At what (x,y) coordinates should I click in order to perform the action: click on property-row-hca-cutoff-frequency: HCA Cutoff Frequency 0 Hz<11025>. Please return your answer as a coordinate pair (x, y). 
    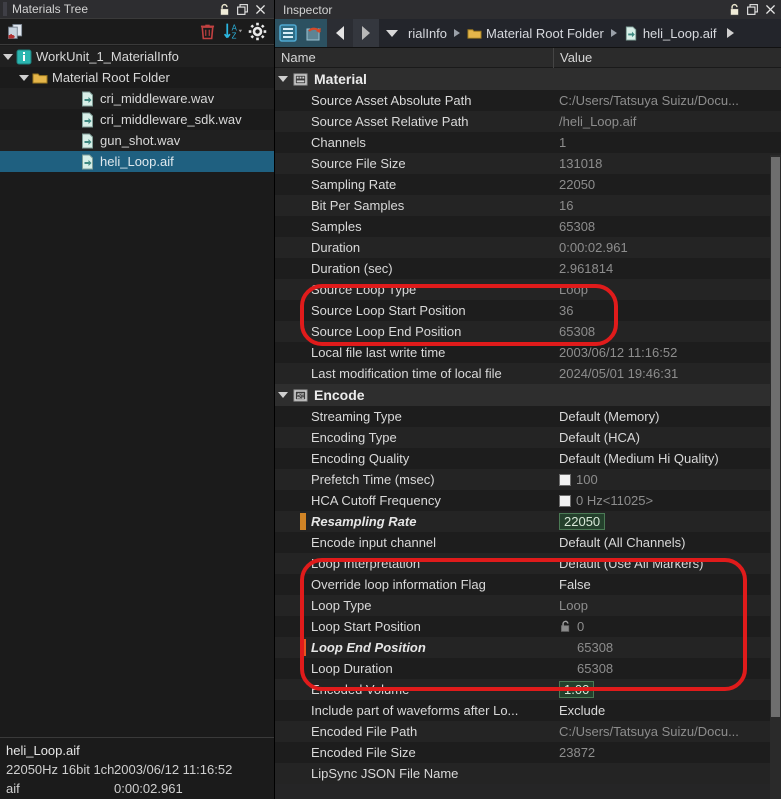
    Looking at the image, I should click on (528, 500).